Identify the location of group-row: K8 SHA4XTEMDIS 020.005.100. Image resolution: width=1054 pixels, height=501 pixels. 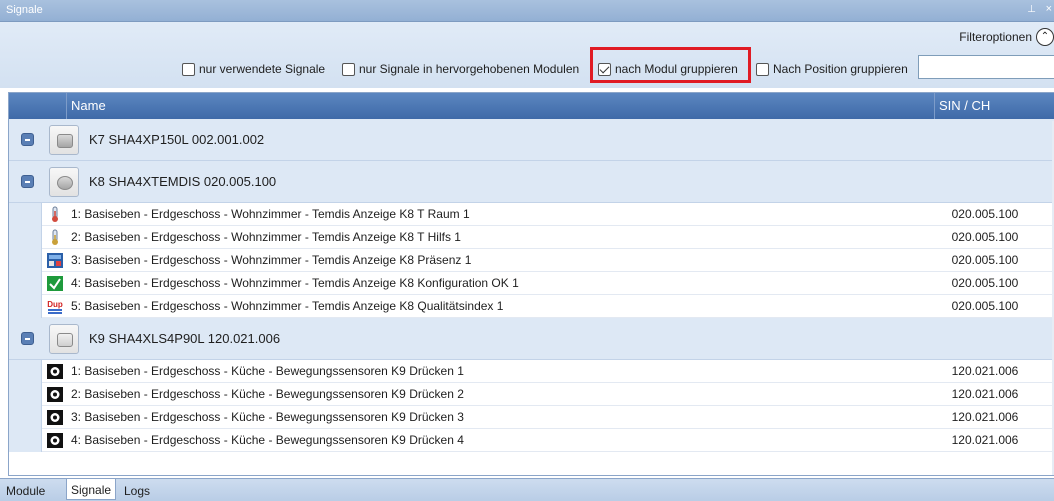
(531, 182).